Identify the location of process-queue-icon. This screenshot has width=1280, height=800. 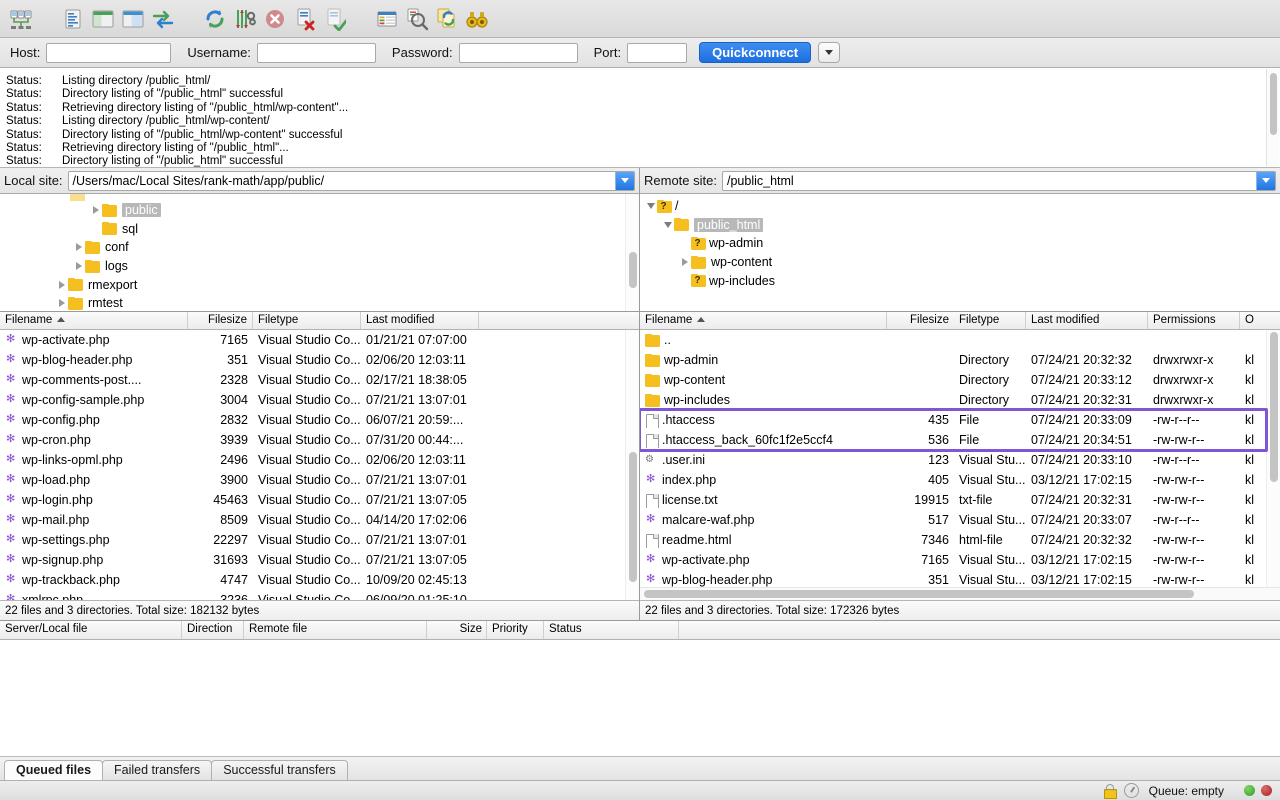
(245, 19).